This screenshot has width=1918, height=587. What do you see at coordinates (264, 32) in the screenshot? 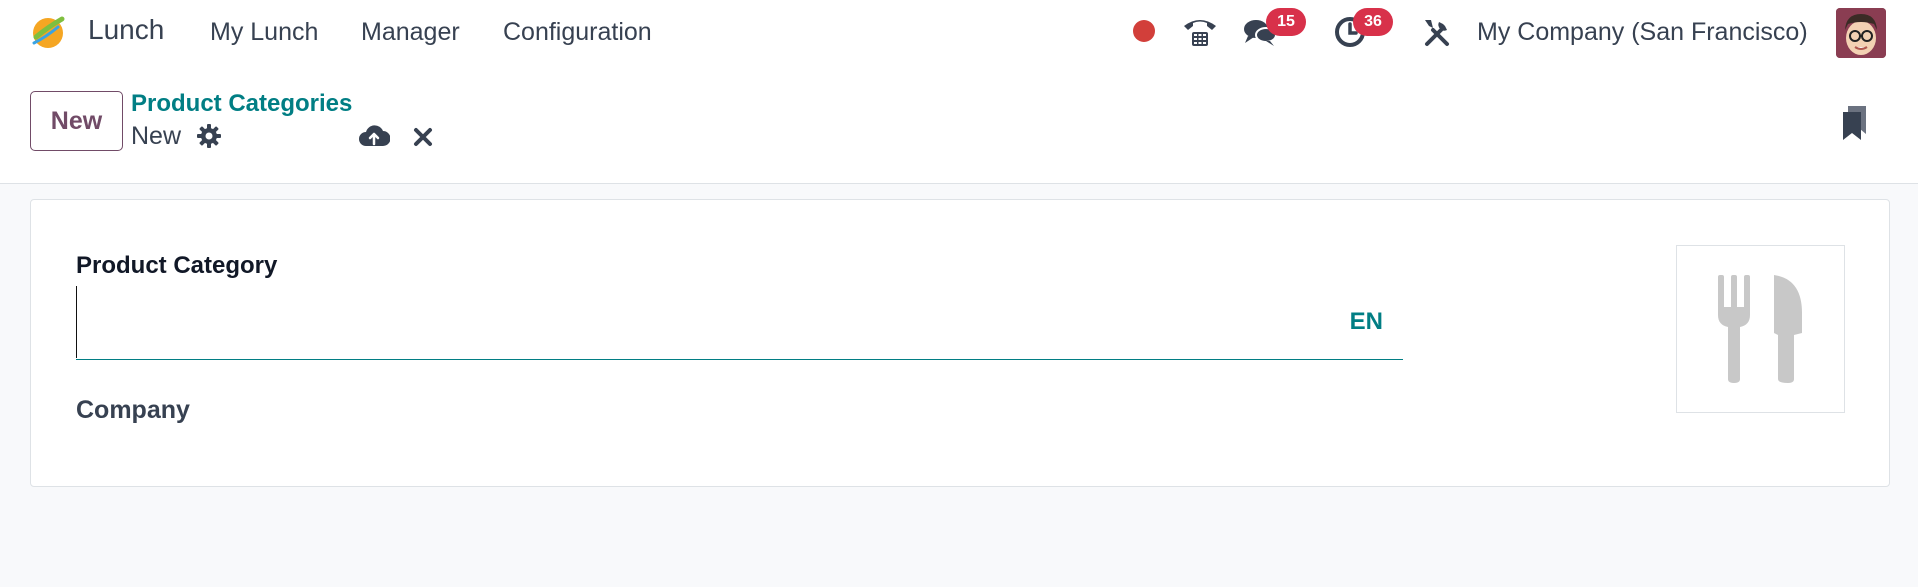
I see `menu-my-lunch: My Lunch` at bounding box center [264, 32].